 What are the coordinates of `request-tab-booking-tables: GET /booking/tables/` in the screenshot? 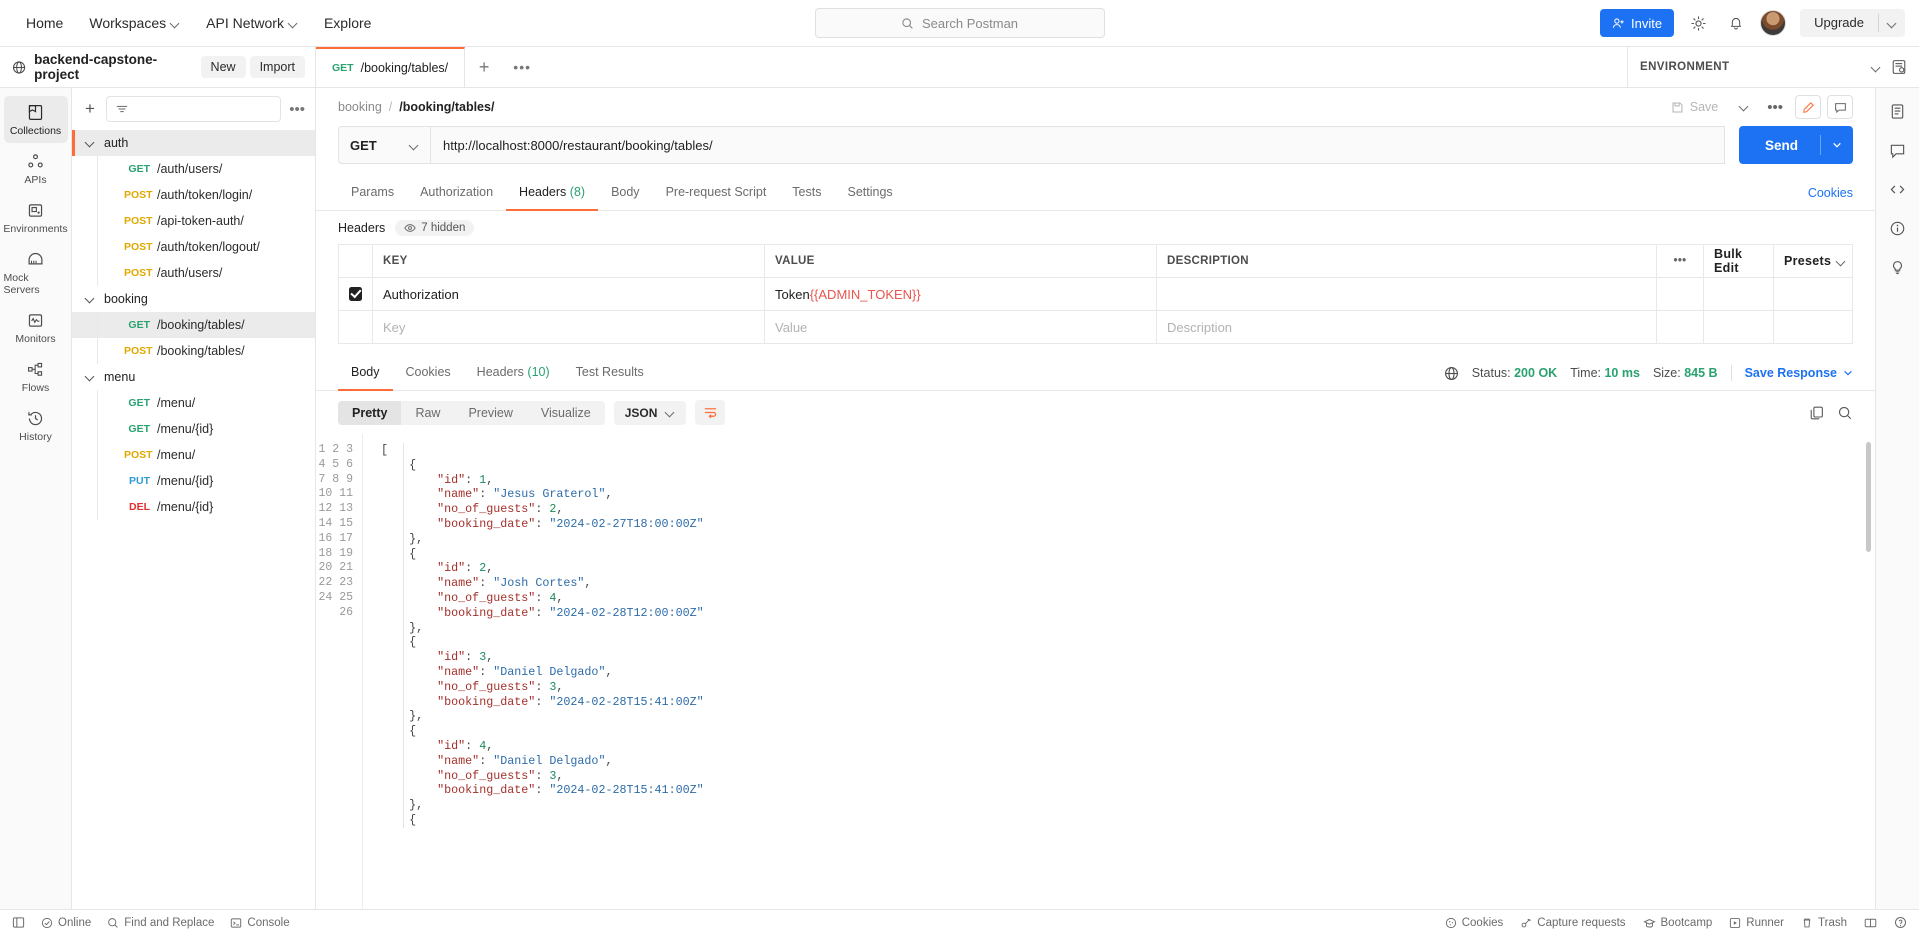 It's located at (391, 67).